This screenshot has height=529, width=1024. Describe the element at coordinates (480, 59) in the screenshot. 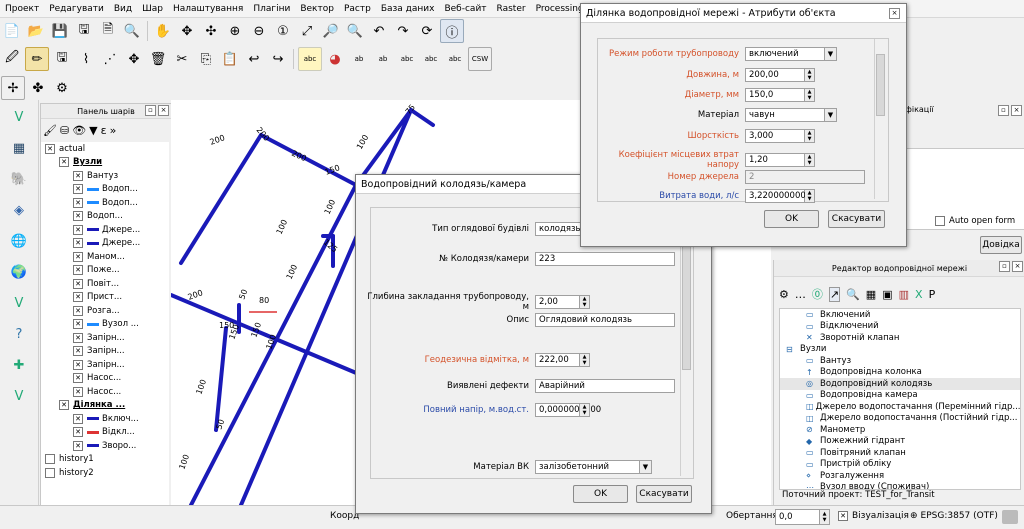

I see `csw-icon: CSW` at that location.